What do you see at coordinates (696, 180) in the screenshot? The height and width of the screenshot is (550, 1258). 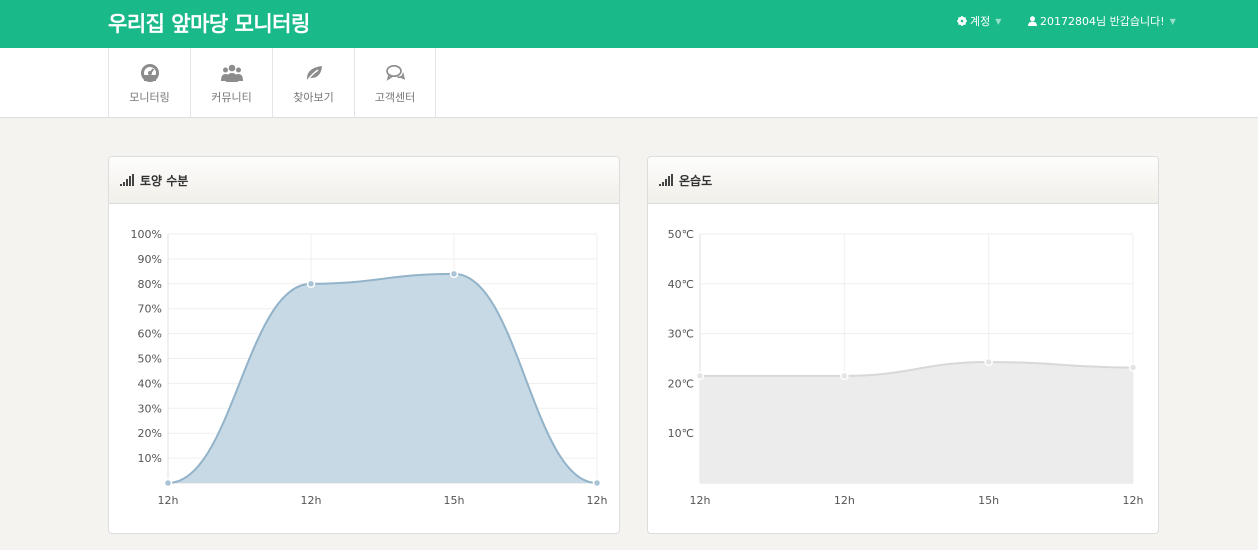 I see `panel-title: 온습도` at bounding box center [696, 180].